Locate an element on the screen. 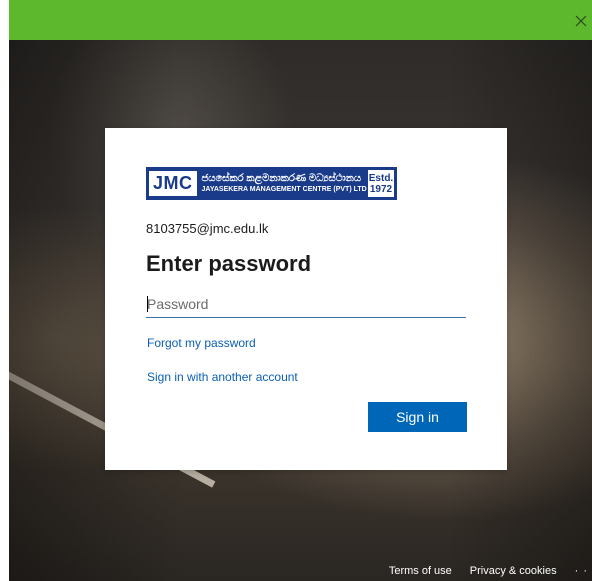 Image resolution: width=592 pixels, height=581 pixels. close-icon is located at coordinates (581, 21).